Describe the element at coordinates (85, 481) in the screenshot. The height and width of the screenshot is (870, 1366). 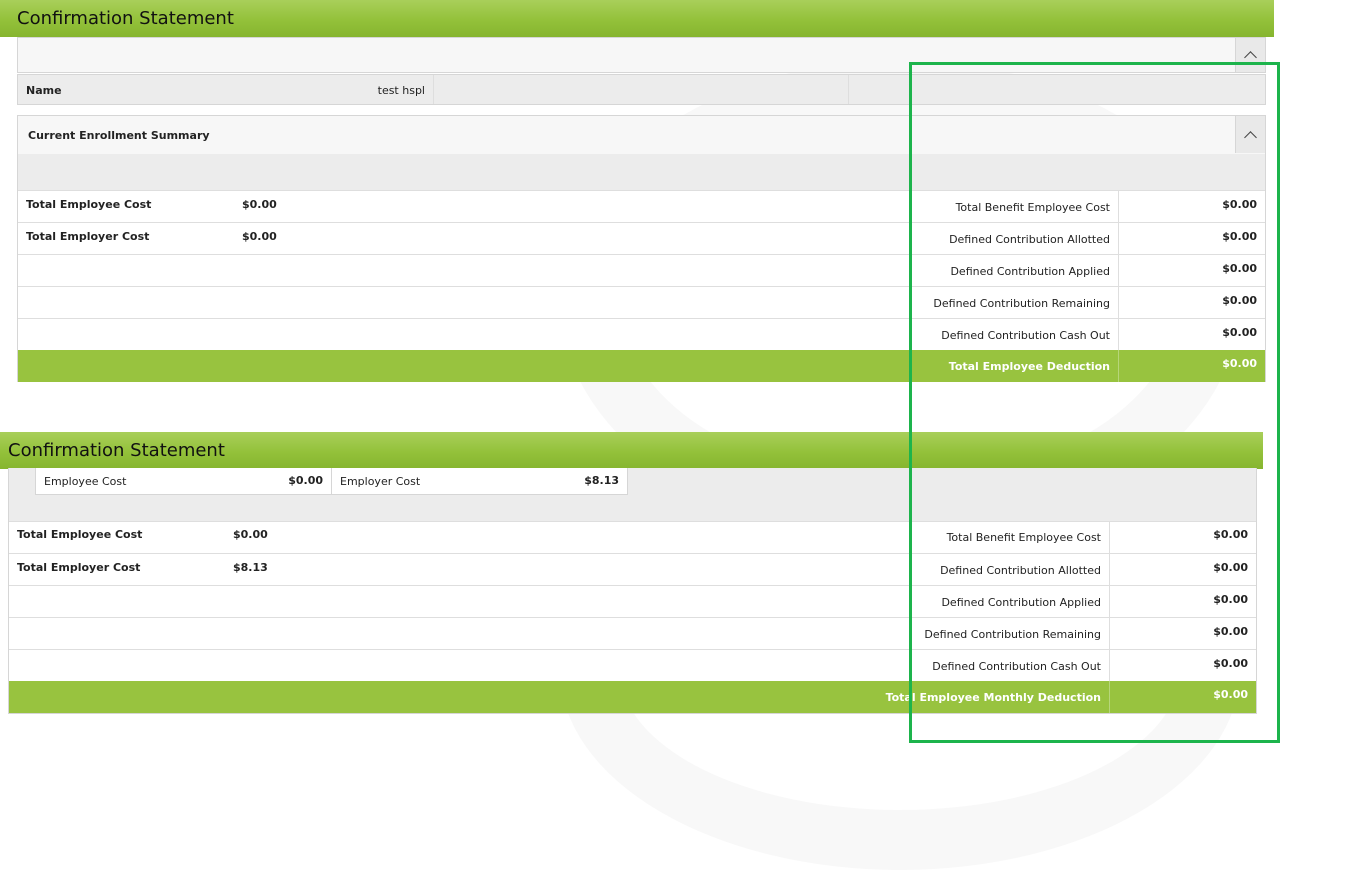
I see `employee-cost-label: Employee Cost` at that location.